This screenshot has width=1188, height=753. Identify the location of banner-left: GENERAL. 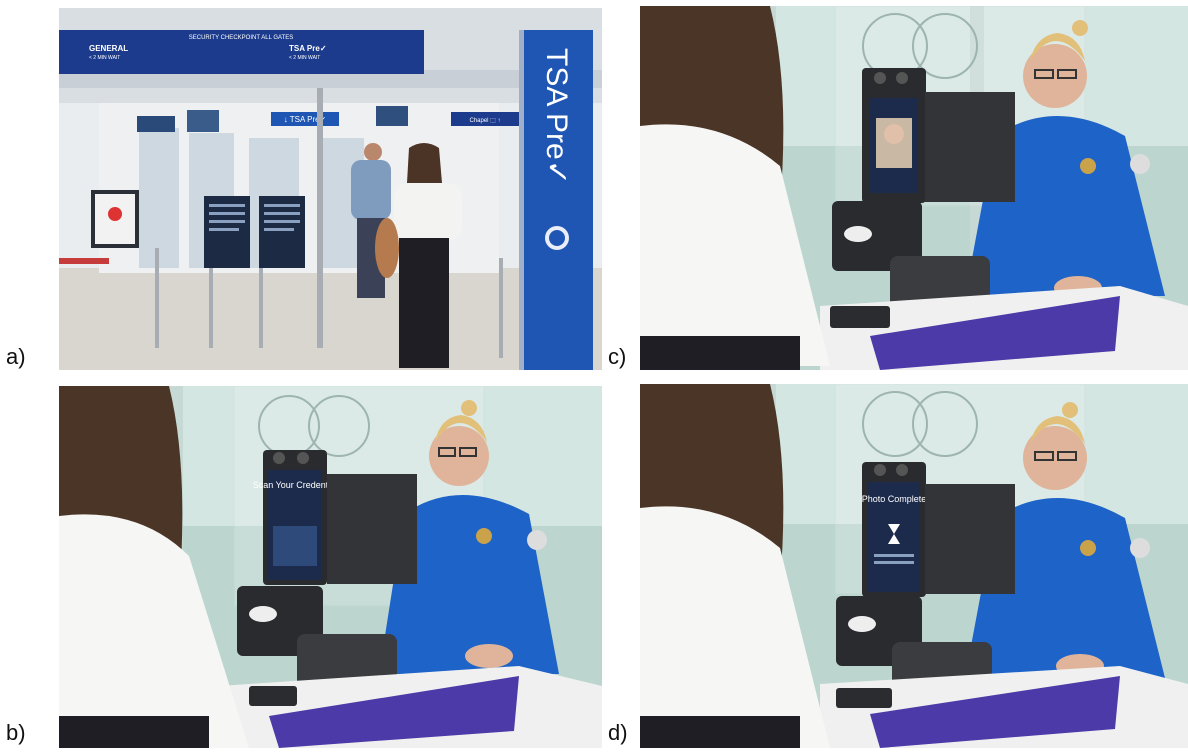
(108, 48).